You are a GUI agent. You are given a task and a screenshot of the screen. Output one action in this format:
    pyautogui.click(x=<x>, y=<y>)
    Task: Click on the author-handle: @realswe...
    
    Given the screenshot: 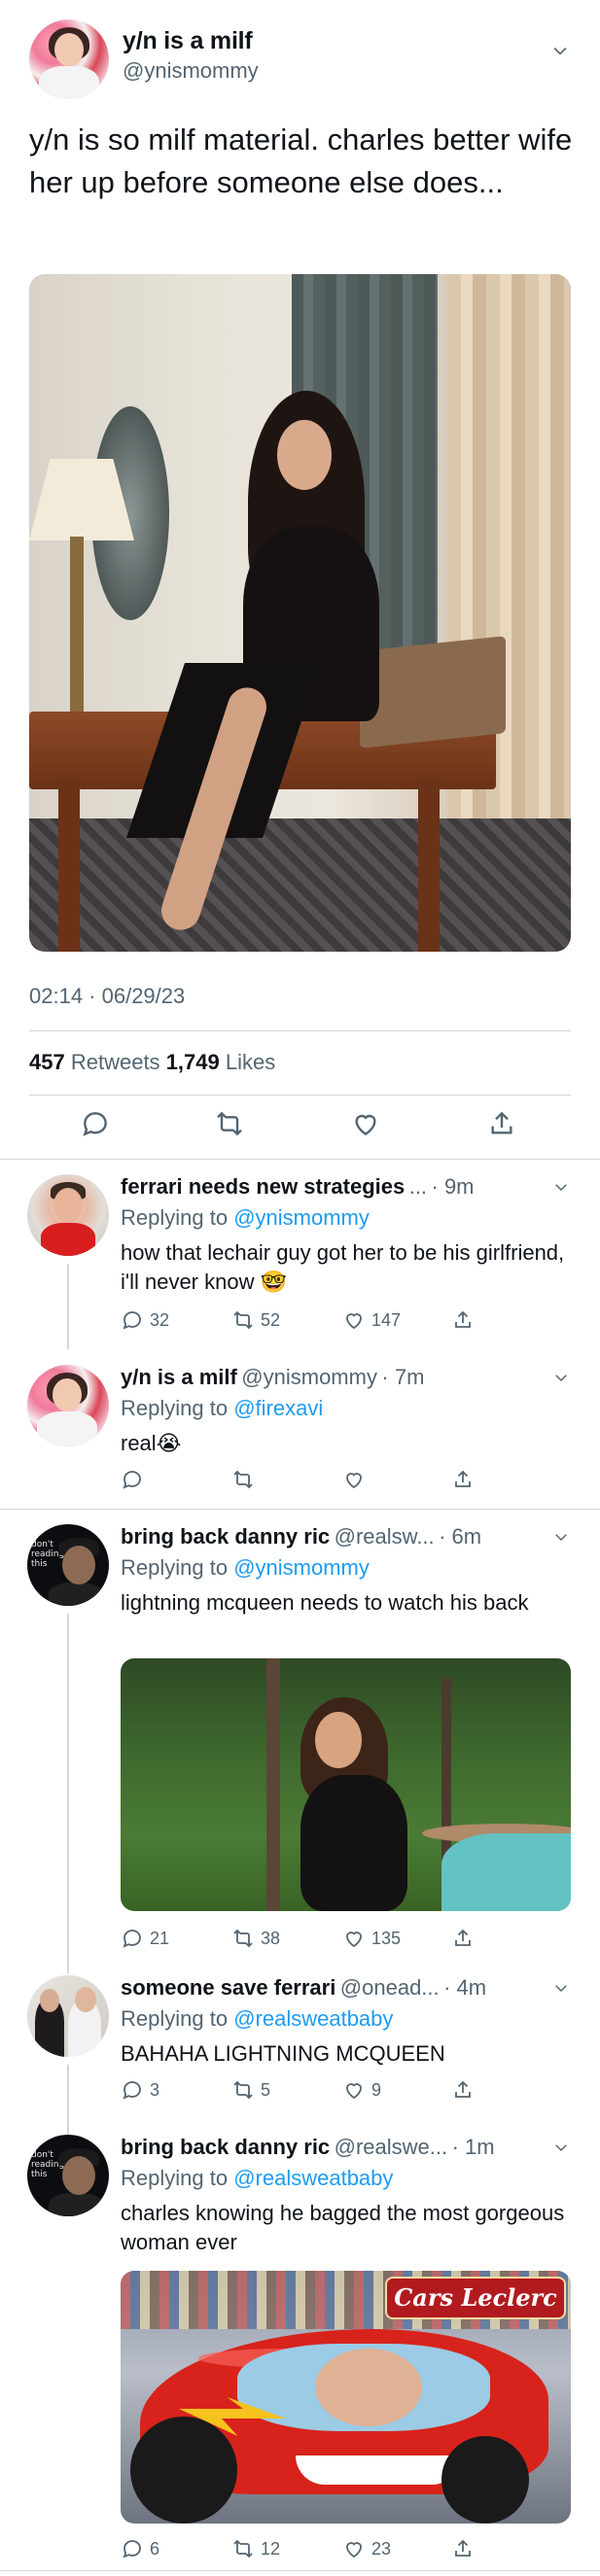 What is the action you would take?
    pyautogui.click(x=391, y=2147)
    